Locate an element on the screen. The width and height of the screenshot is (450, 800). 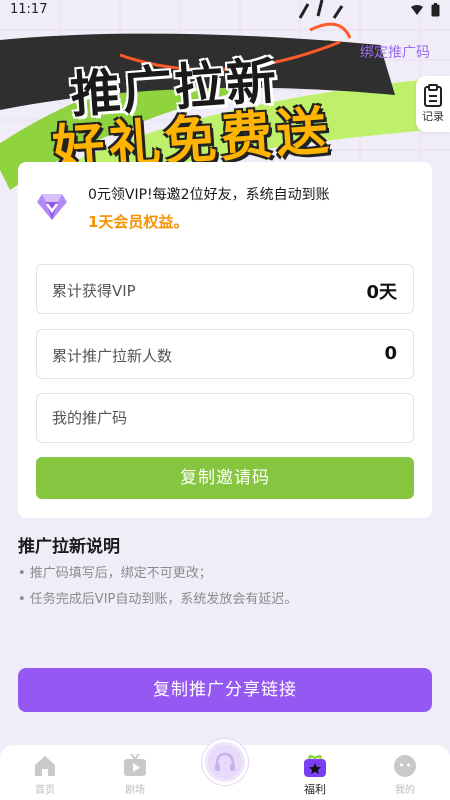
instruction-item: • 推广码填写后，绑定不可更改； is located at coordinates (115, 573).